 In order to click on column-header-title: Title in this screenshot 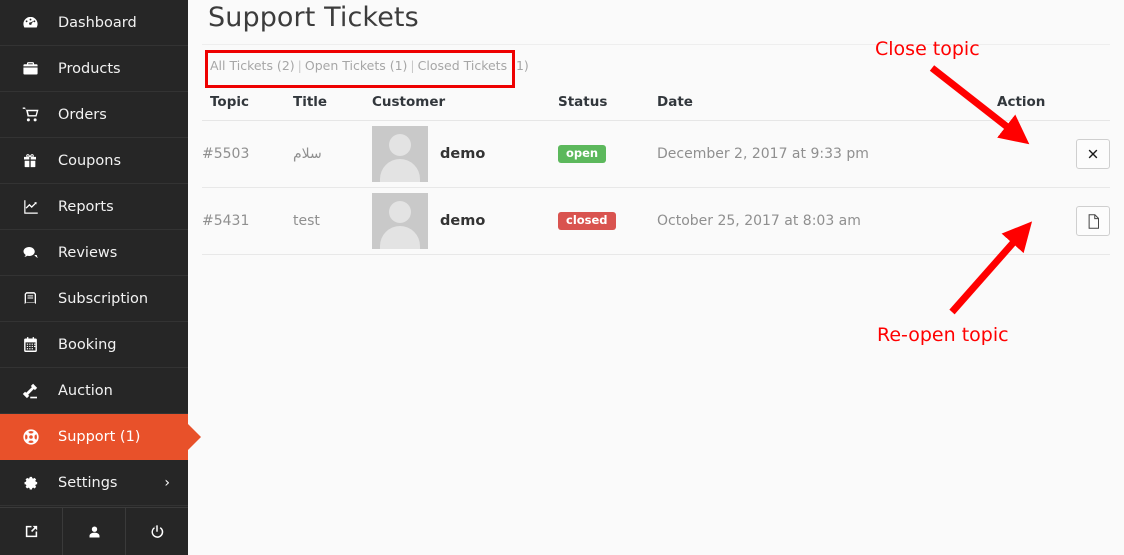, I will do `click(332, 106)`.